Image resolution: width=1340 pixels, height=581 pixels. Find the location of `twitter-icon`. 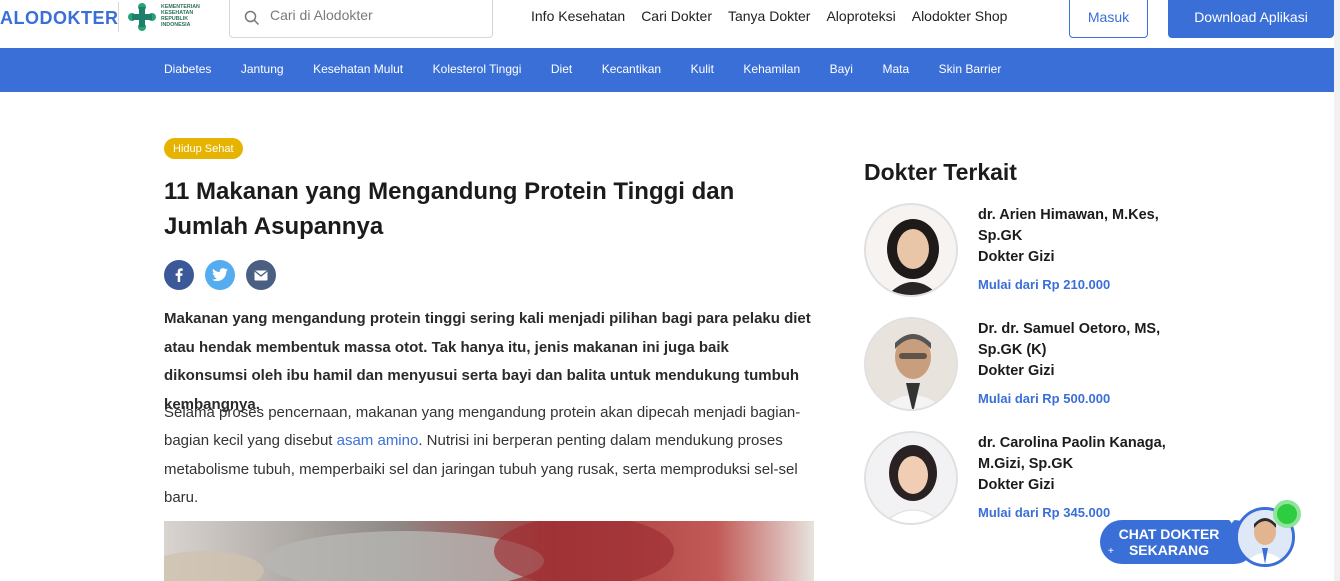

twitter-icon is located at coordinates (220, 275).